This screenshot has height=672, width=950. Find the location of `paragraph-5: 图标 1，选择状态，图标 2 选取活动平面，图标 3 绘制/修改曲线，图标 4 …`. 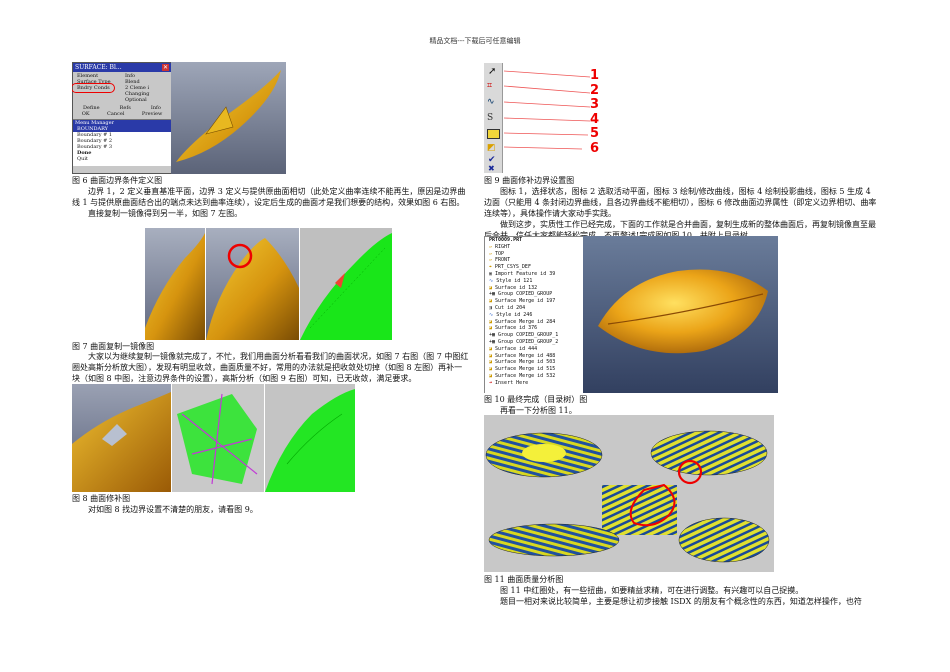

paragraph-5: 图标 1，选择状态，图标 2 选取活动平面，图标 3 绘制/修改曲线，图标 4 … is located at coordinates (680, 213).